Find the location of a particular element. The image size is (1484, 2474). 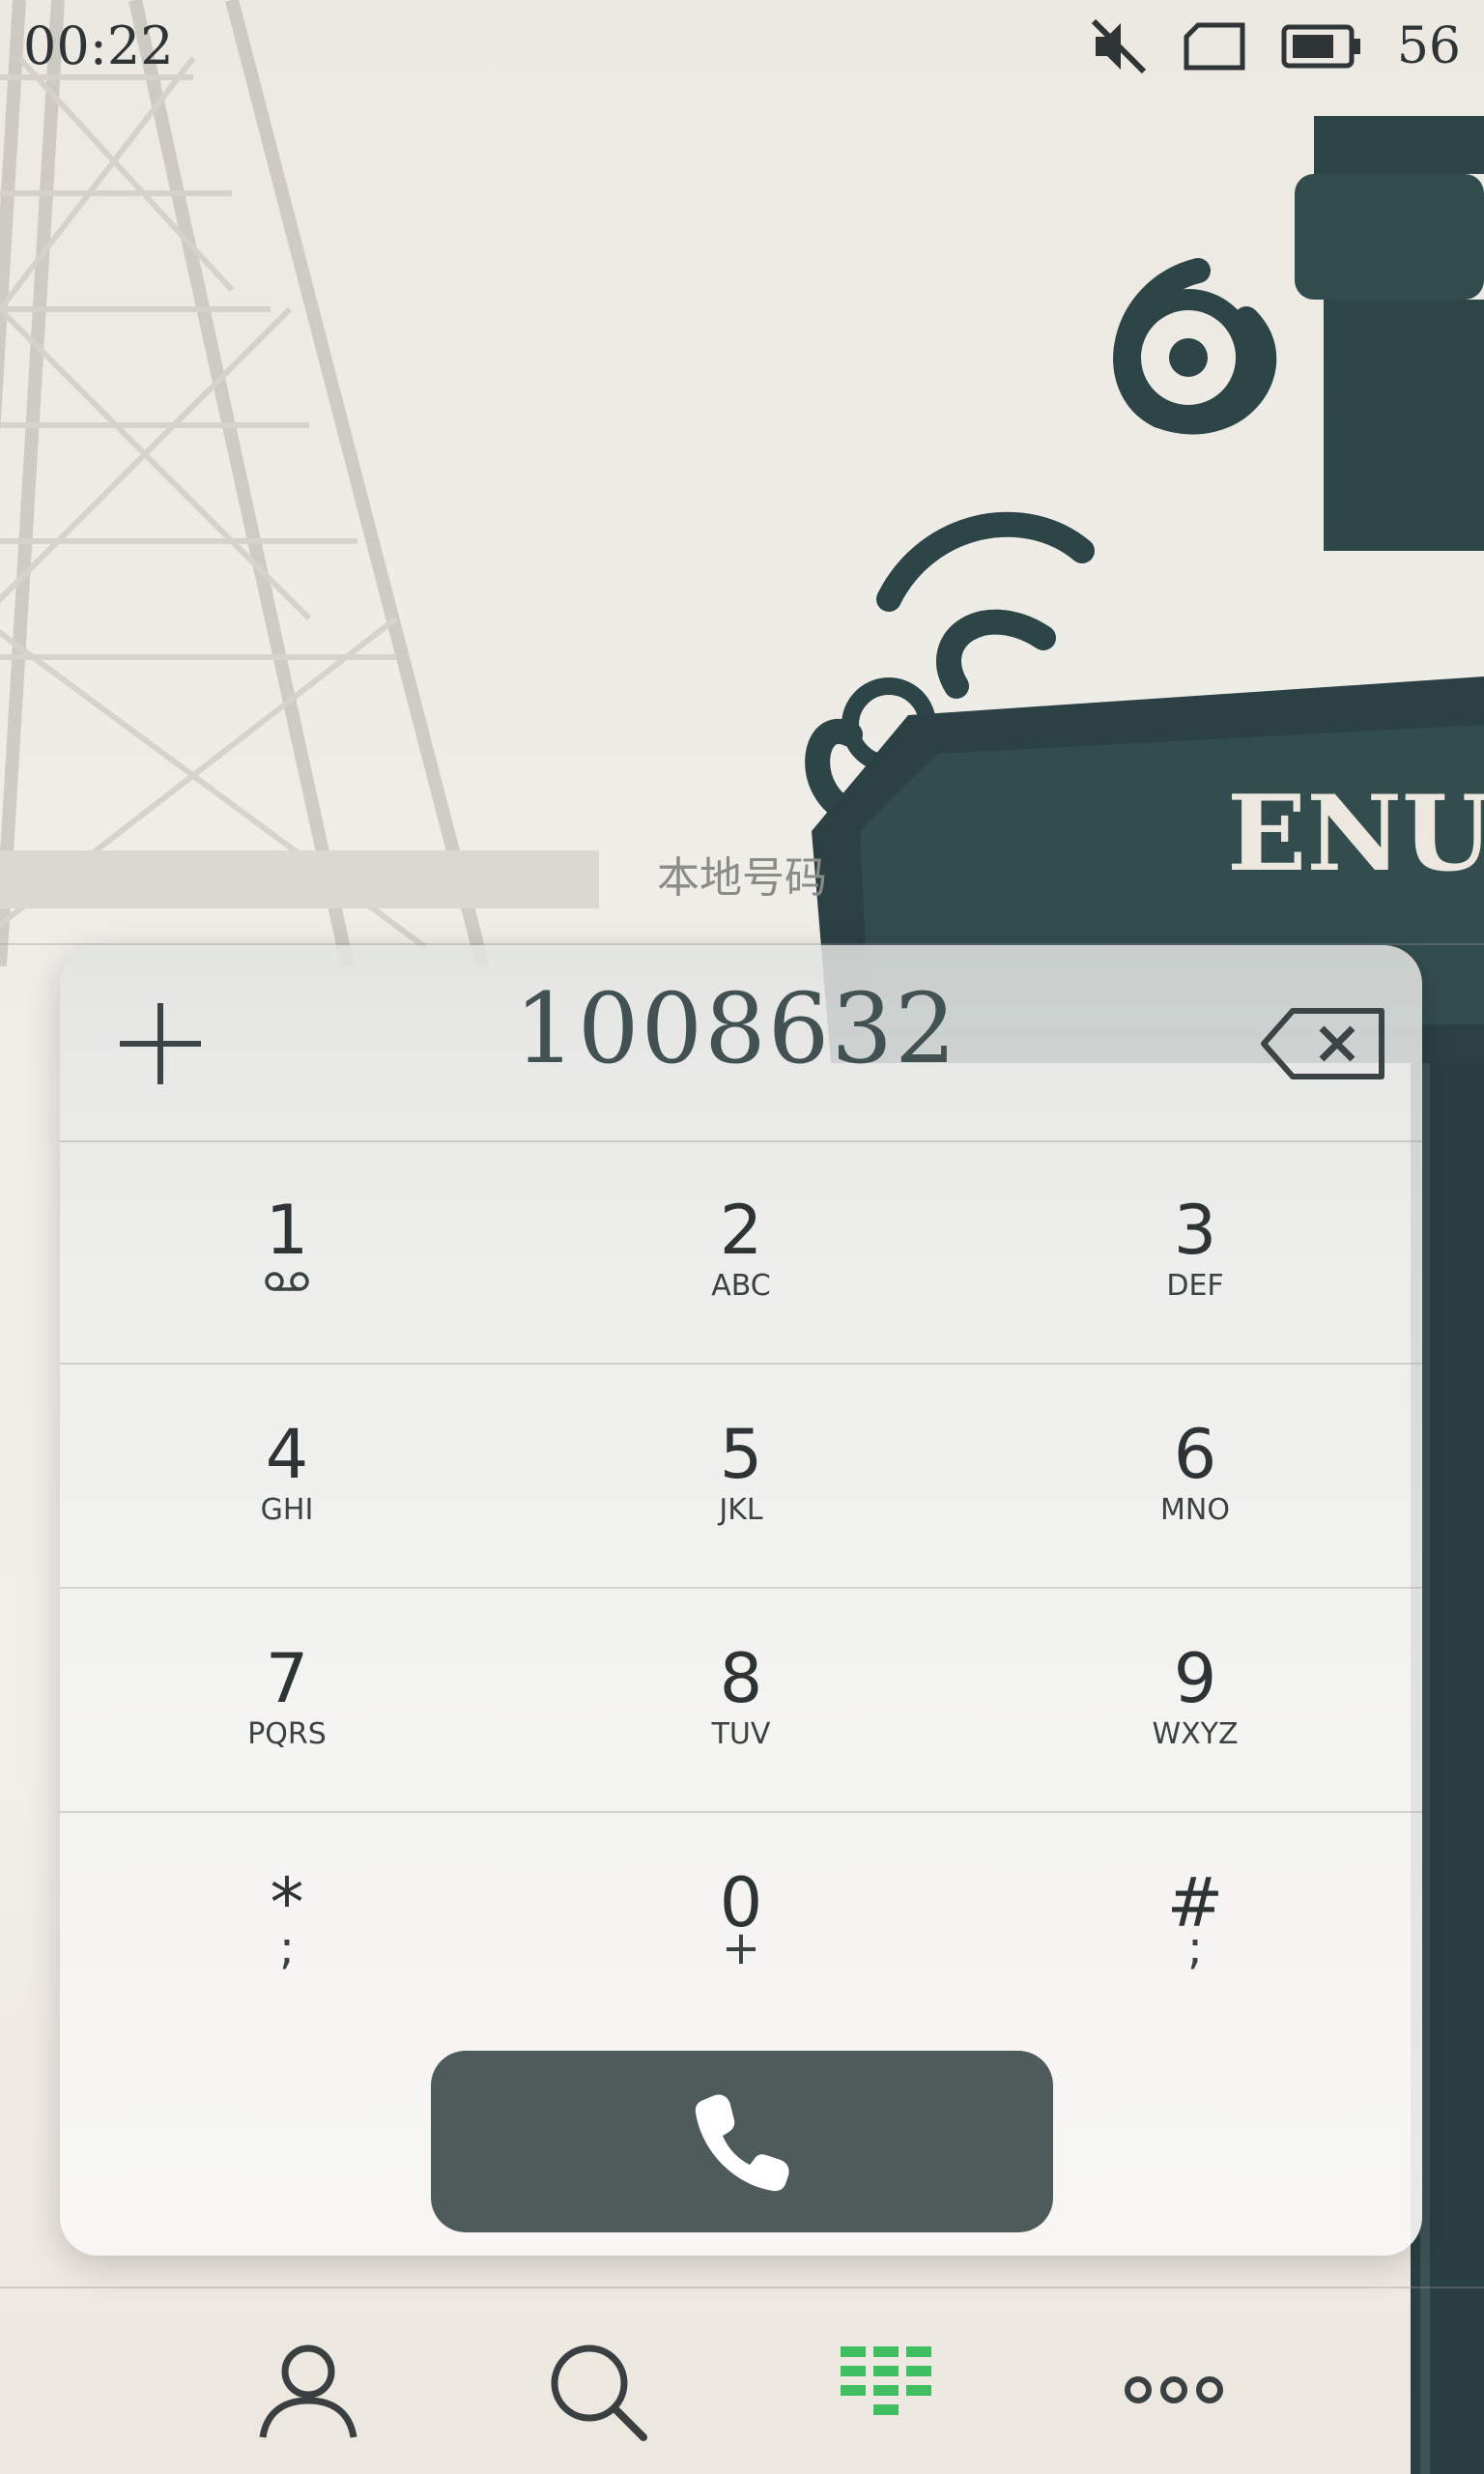

keypad-row: 4 GHI 5 JKL 6 MNO is located at coordinates (741, 1477).